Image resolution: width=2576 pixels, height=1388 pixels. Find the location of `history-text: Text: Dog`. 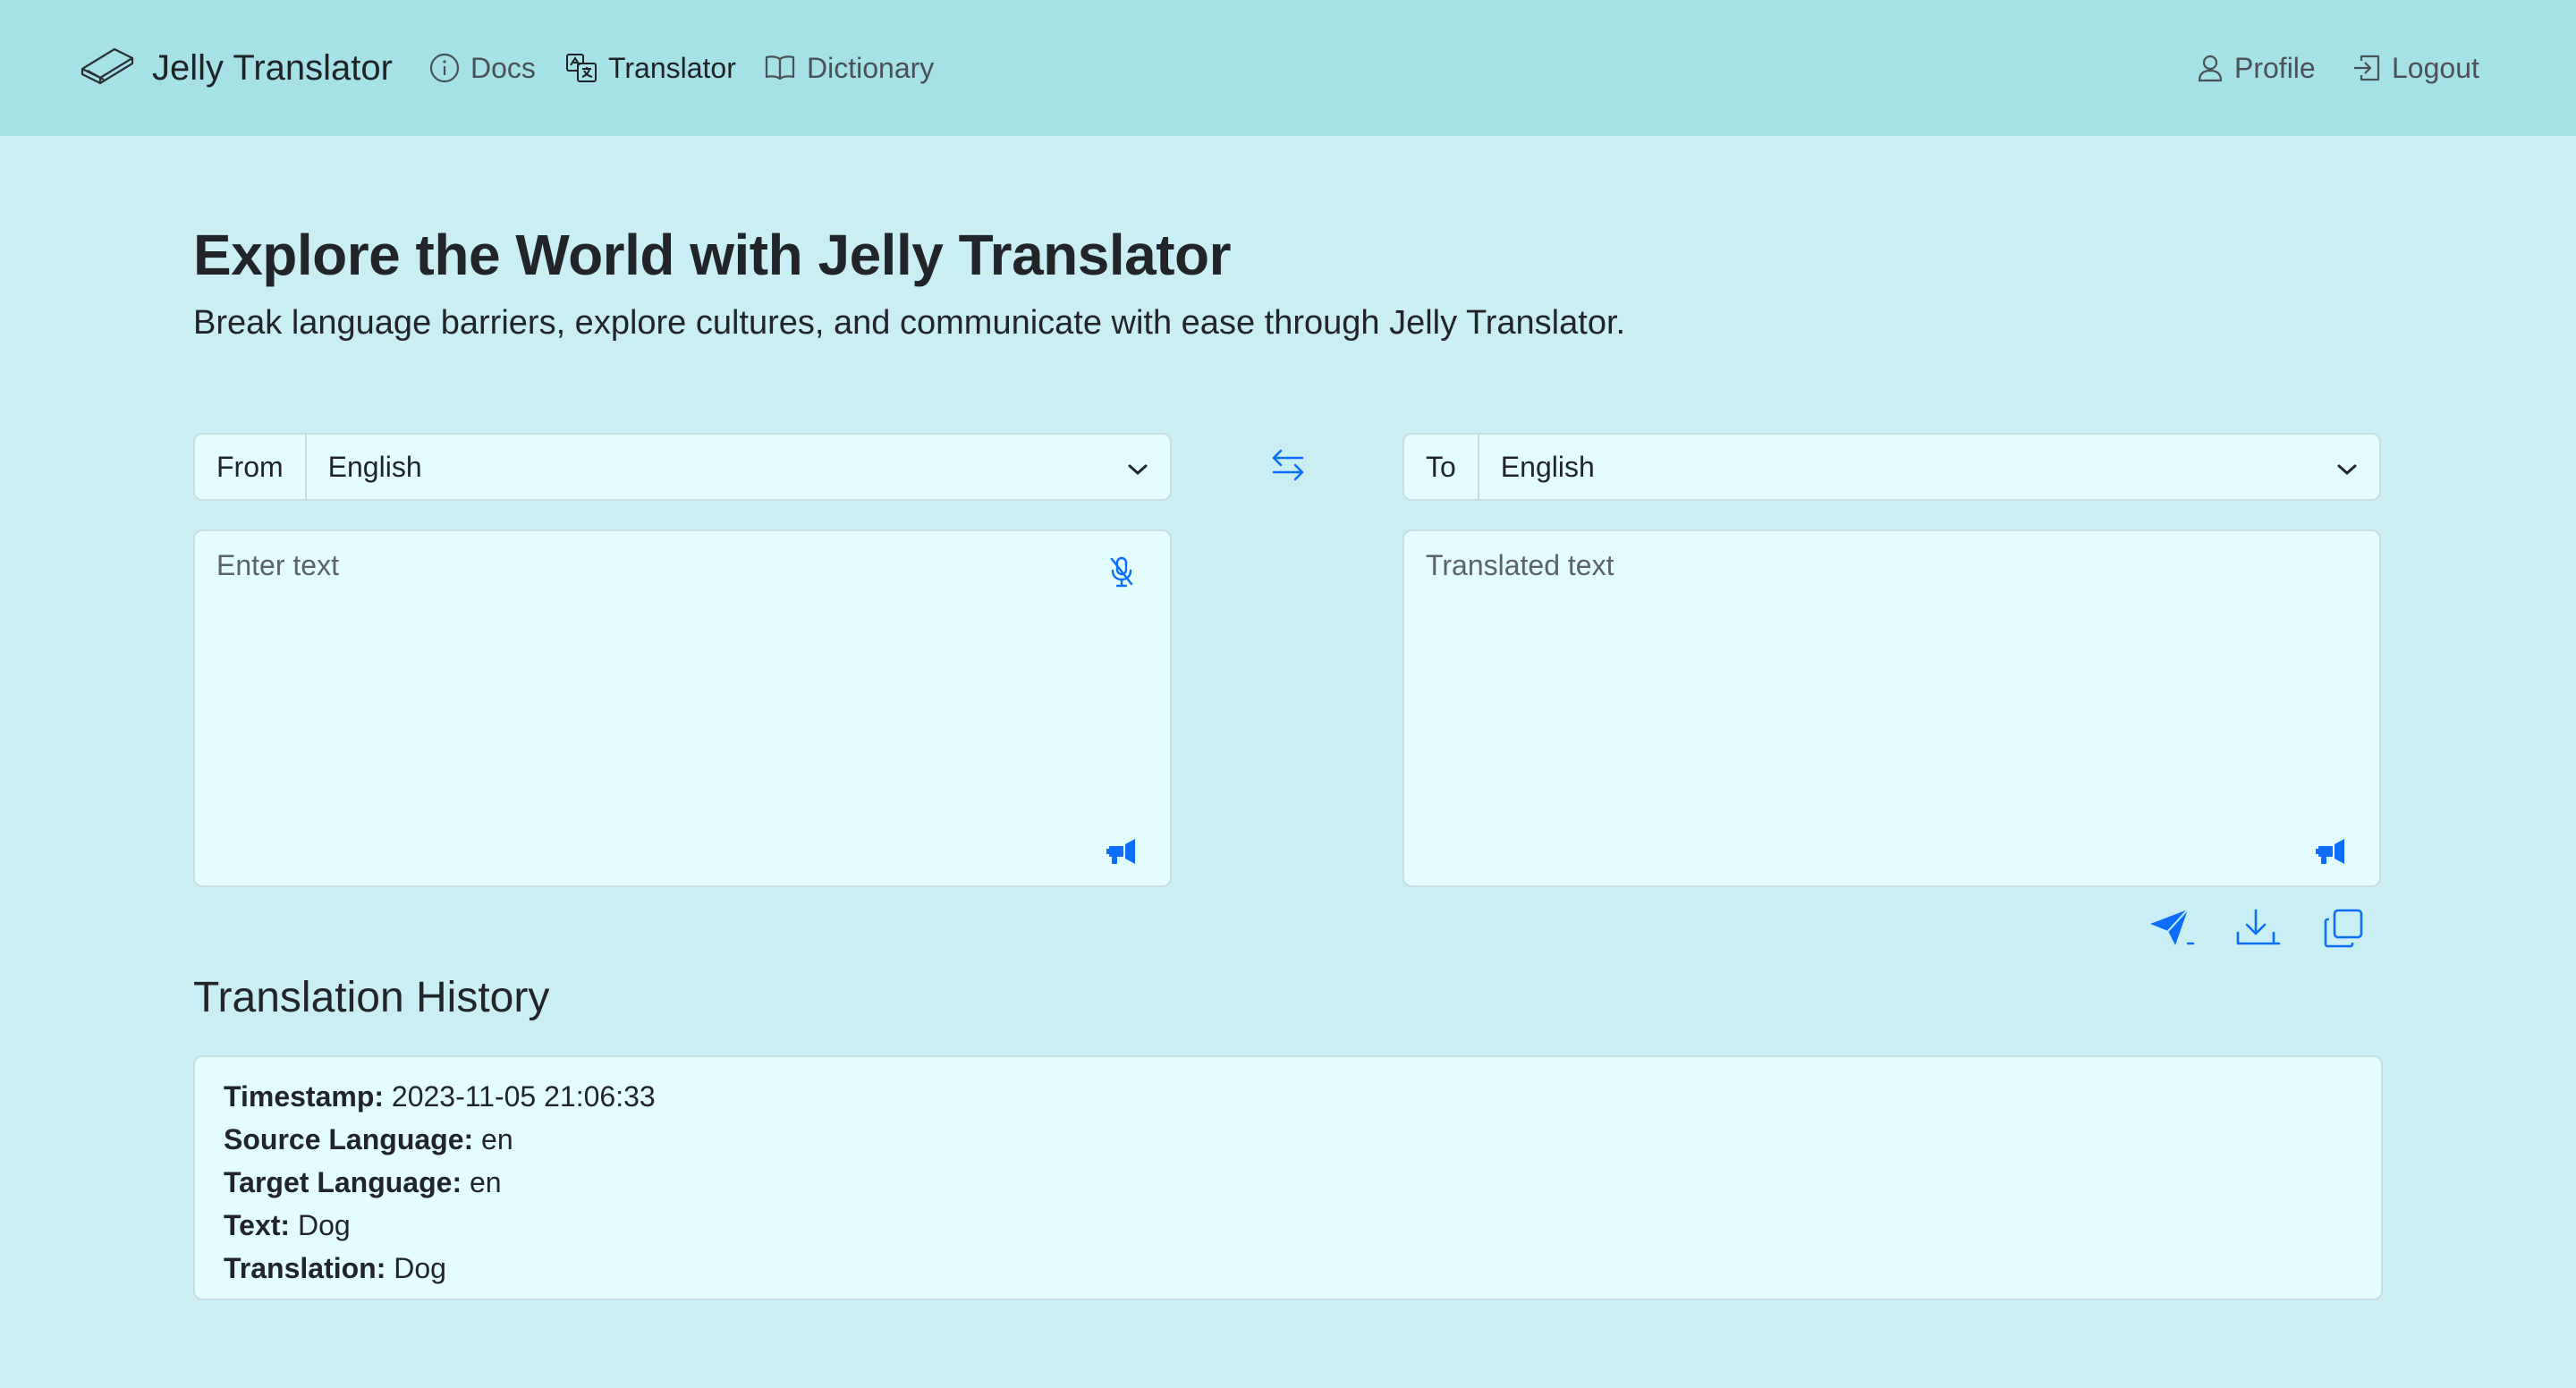

history-text: Text: Dog is located at coordinates (1288, 1225).